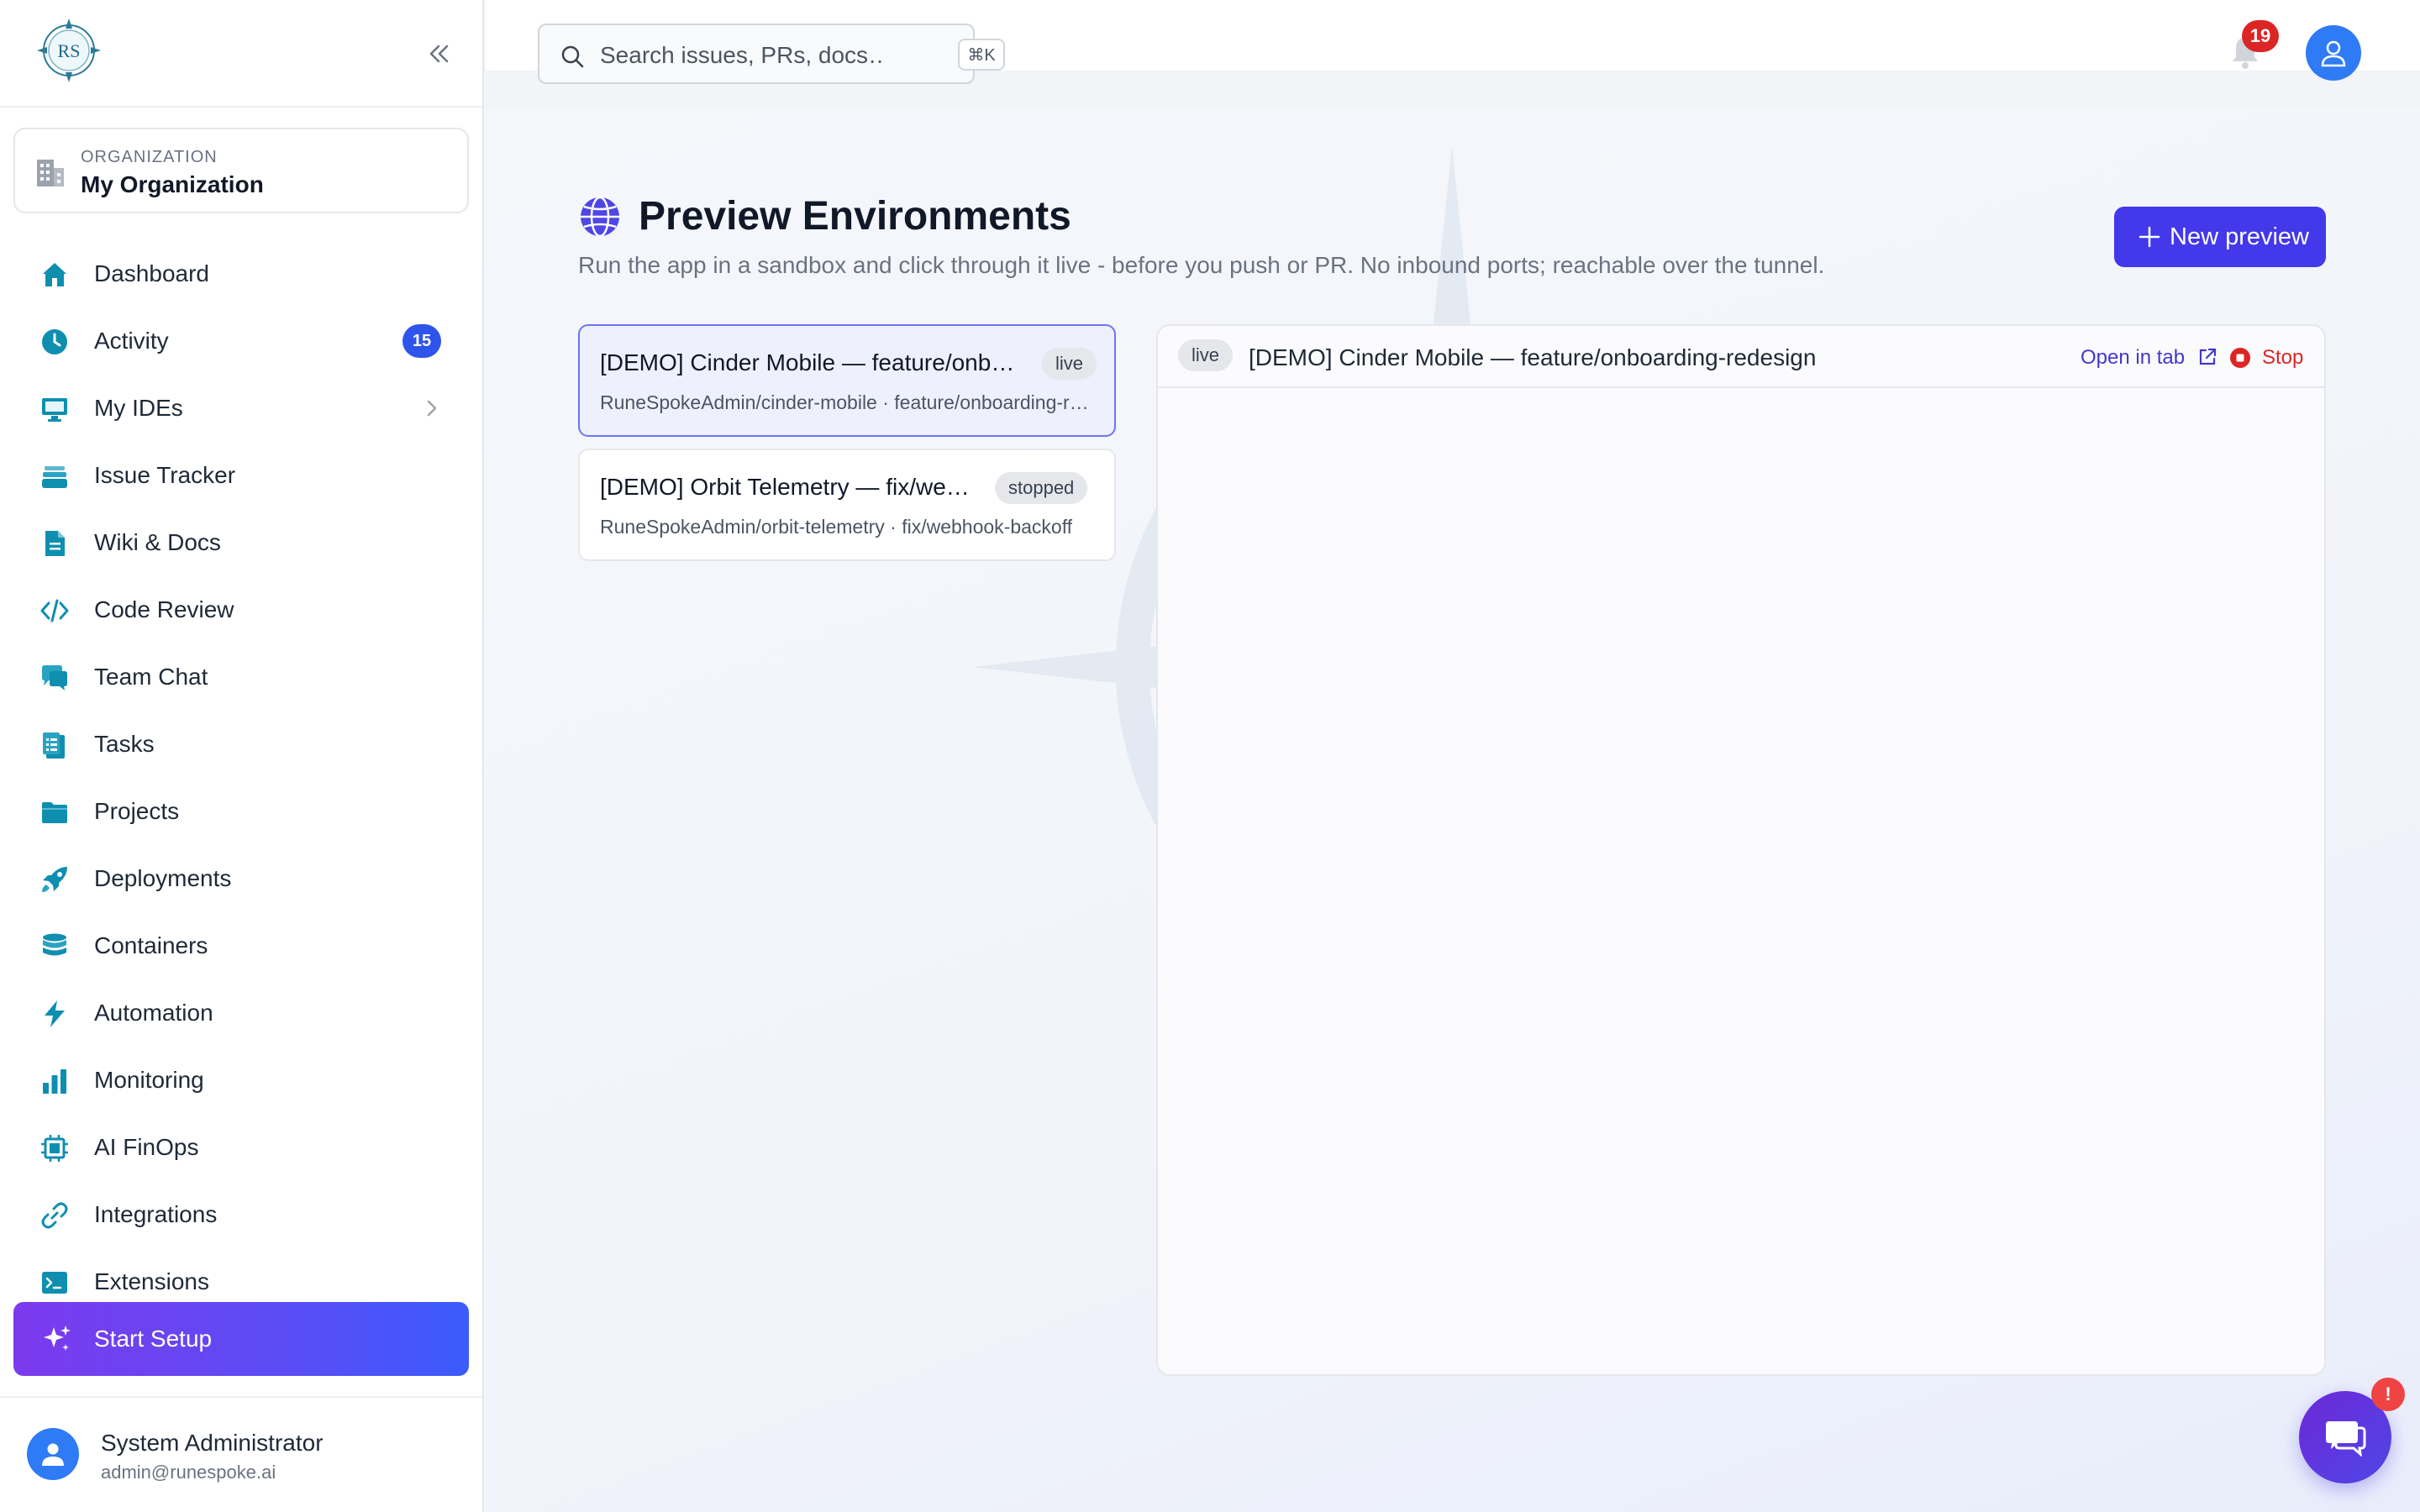  Describe the element at coordinates (600, 217) in the screenshot. I see `globe-icon` at that location.